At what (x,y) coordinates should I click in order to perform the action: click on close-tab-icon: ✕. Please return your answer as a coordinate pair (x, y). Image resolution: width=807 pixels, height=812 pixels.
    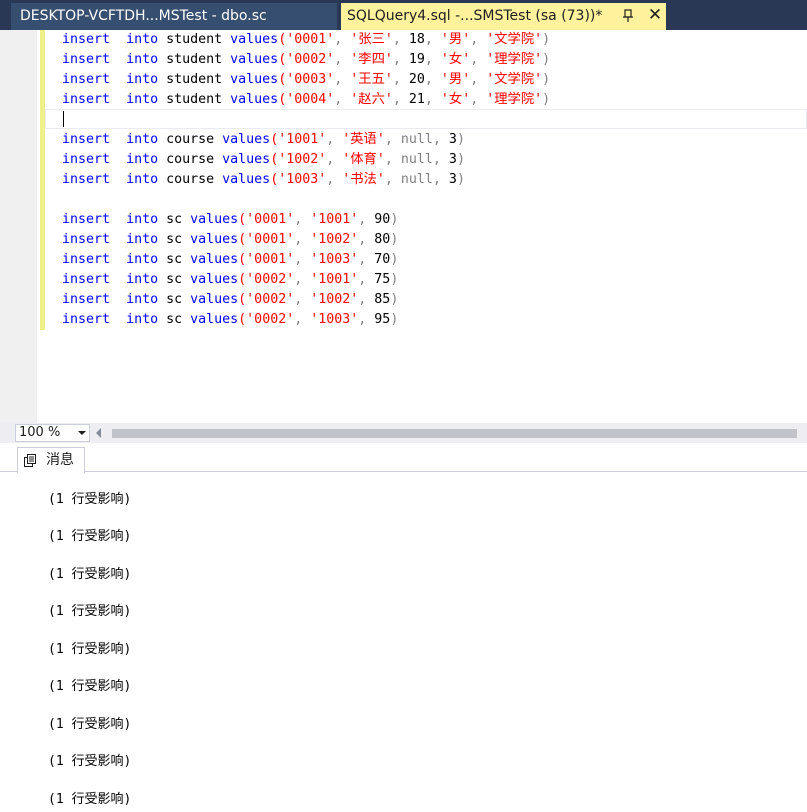
    Looking at the image, I should click on (655, 15).